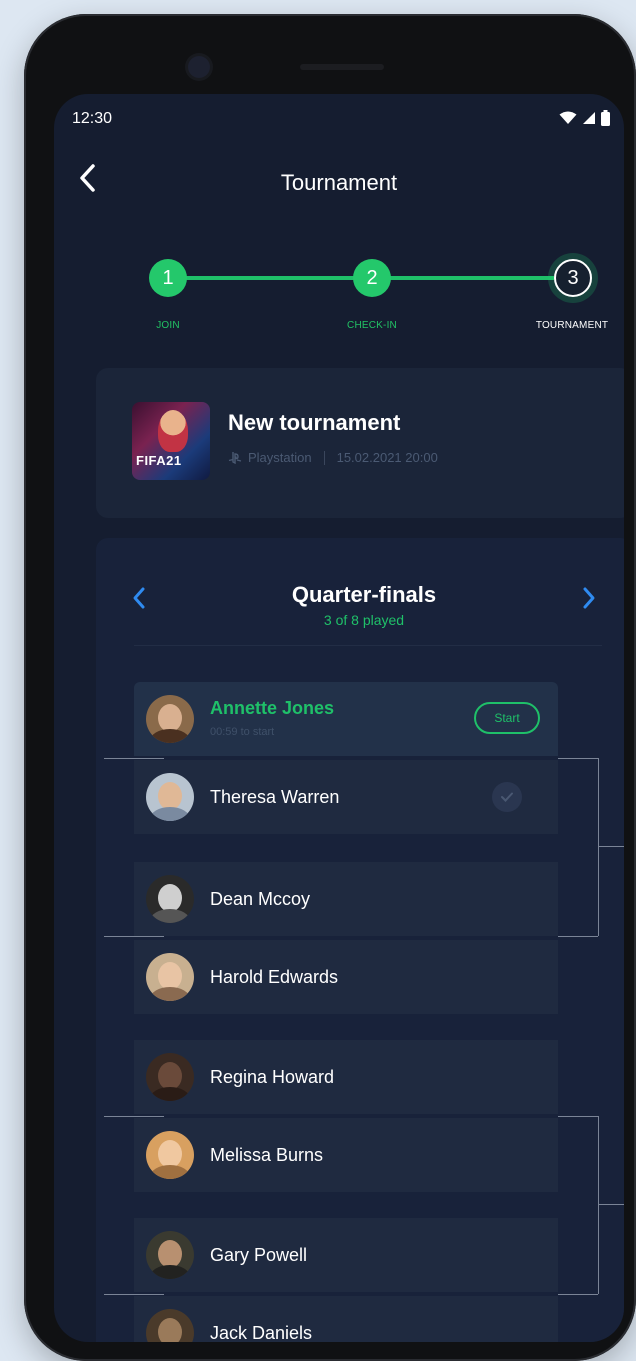  I want to click on playstation-icon, so click(235, 457).